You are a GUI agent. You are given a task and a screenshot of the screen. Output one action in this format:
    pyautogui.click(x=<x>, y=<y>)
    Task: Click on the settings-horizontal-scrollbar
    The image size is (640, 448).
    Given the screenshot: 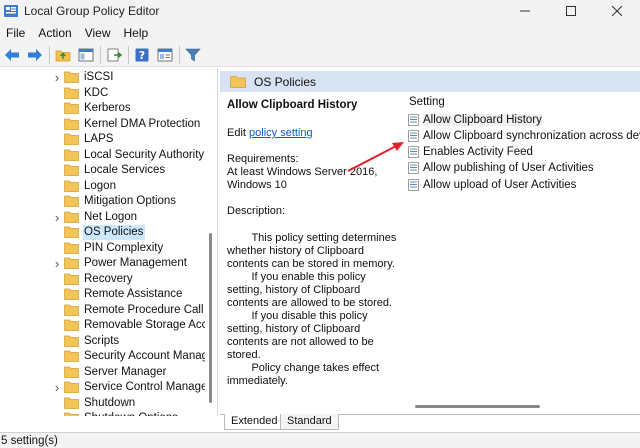 What is the action you would take?
    pyautogui.click(x=522, y=406)
    